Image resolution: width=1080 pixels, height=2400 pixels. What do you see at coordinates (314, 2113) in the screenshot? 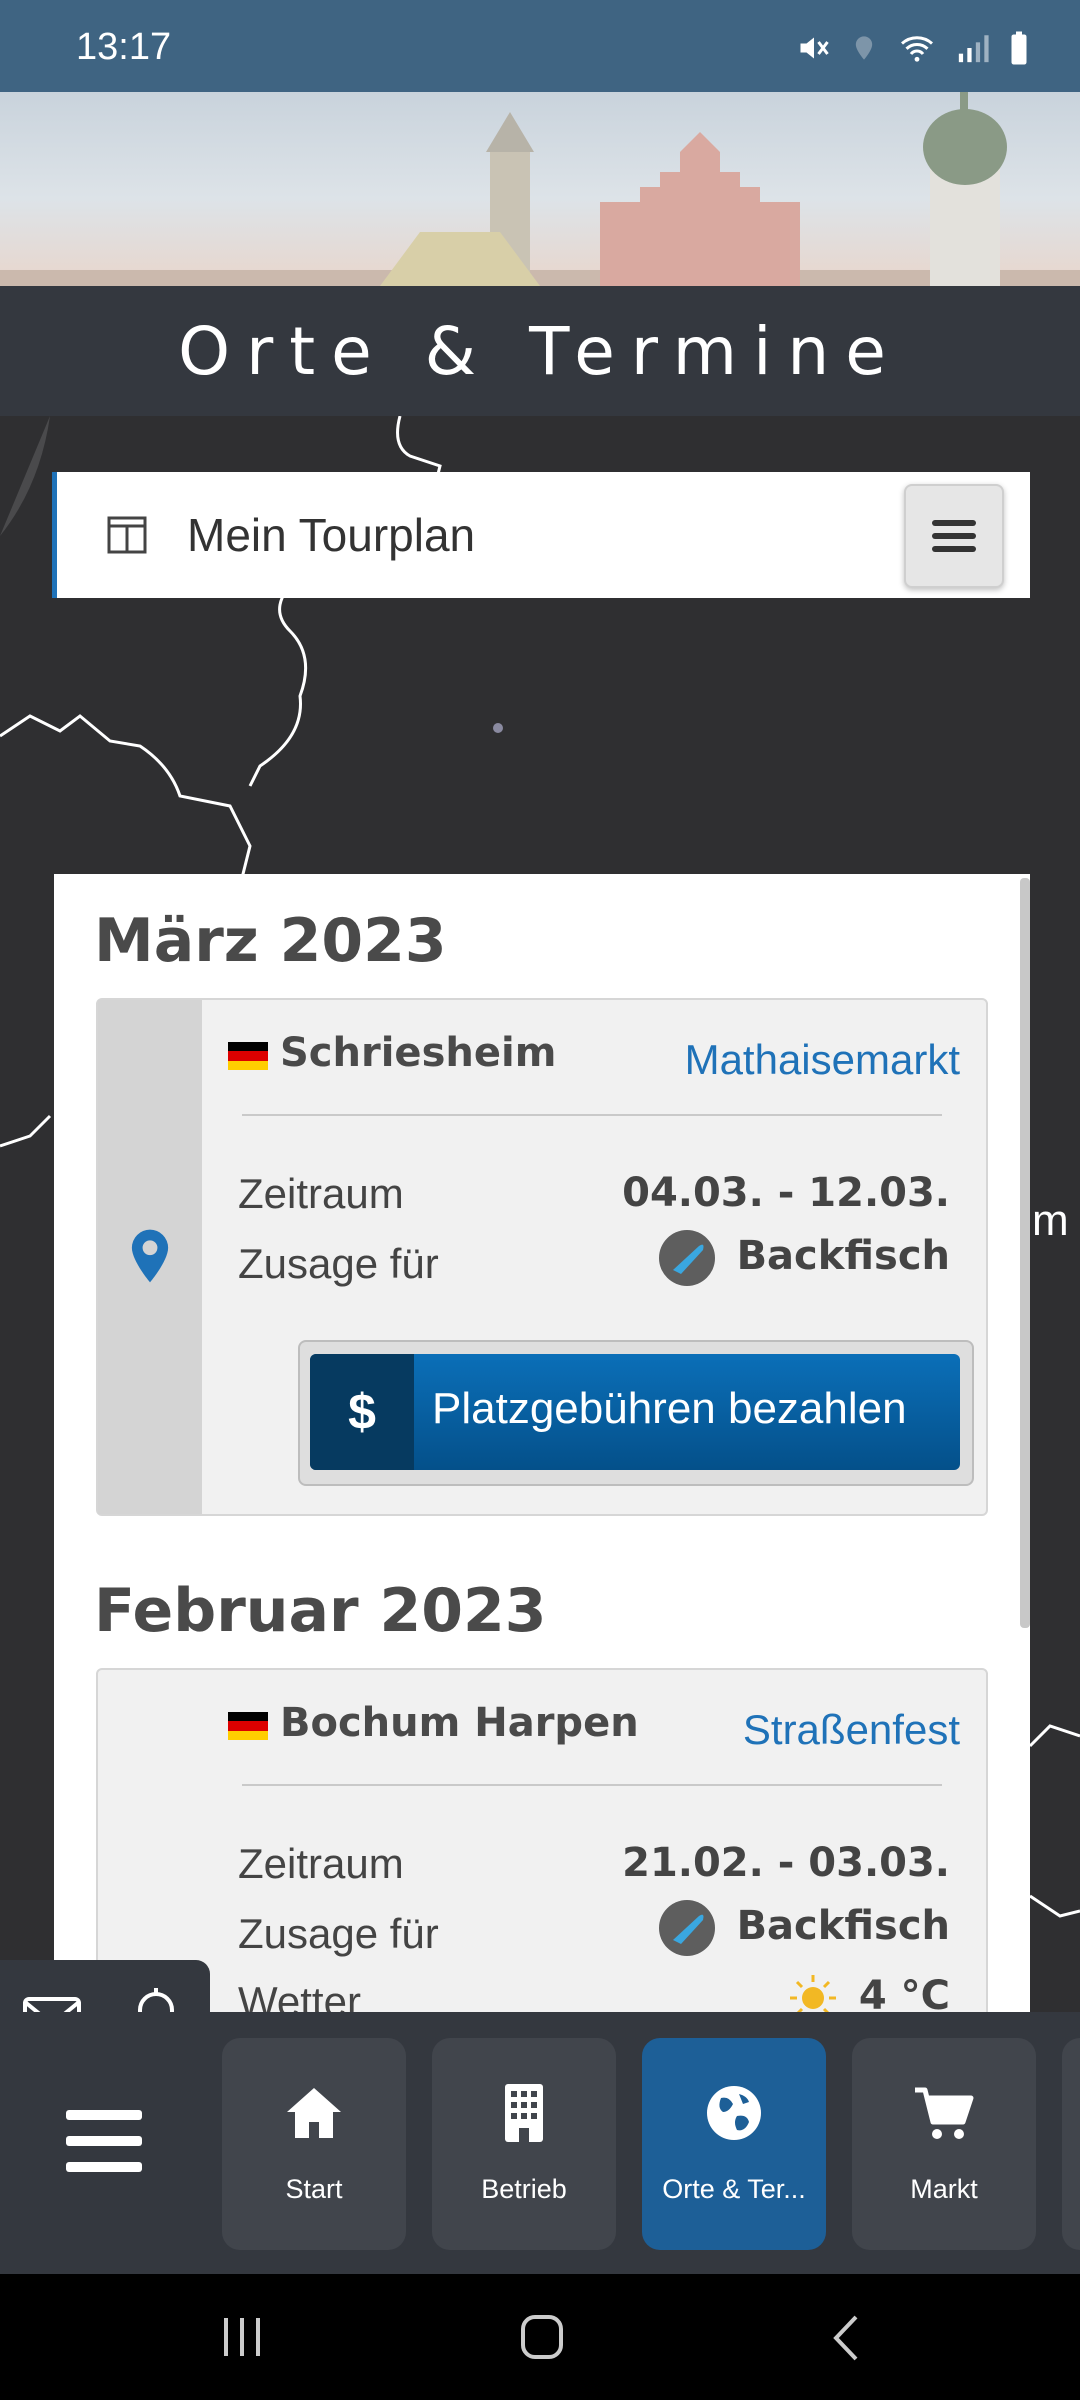
I see `home-icon` at bounding box center [314, 2113].